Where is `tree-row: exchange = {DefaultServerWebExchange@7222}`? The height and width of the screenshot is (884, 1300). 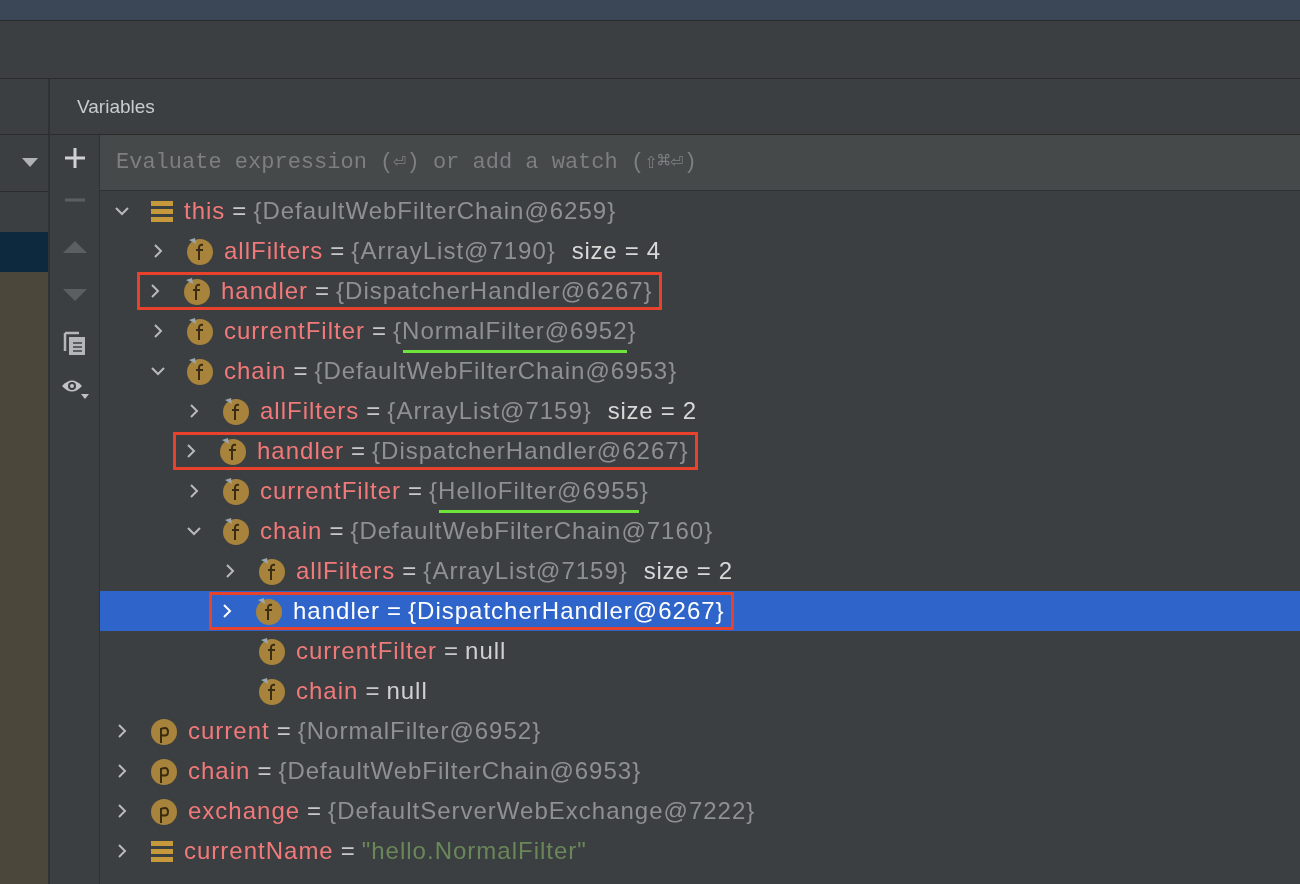 tree-row: exchange = {DefaultServerWebExchange@7222} is located at coordinates (700, 811).